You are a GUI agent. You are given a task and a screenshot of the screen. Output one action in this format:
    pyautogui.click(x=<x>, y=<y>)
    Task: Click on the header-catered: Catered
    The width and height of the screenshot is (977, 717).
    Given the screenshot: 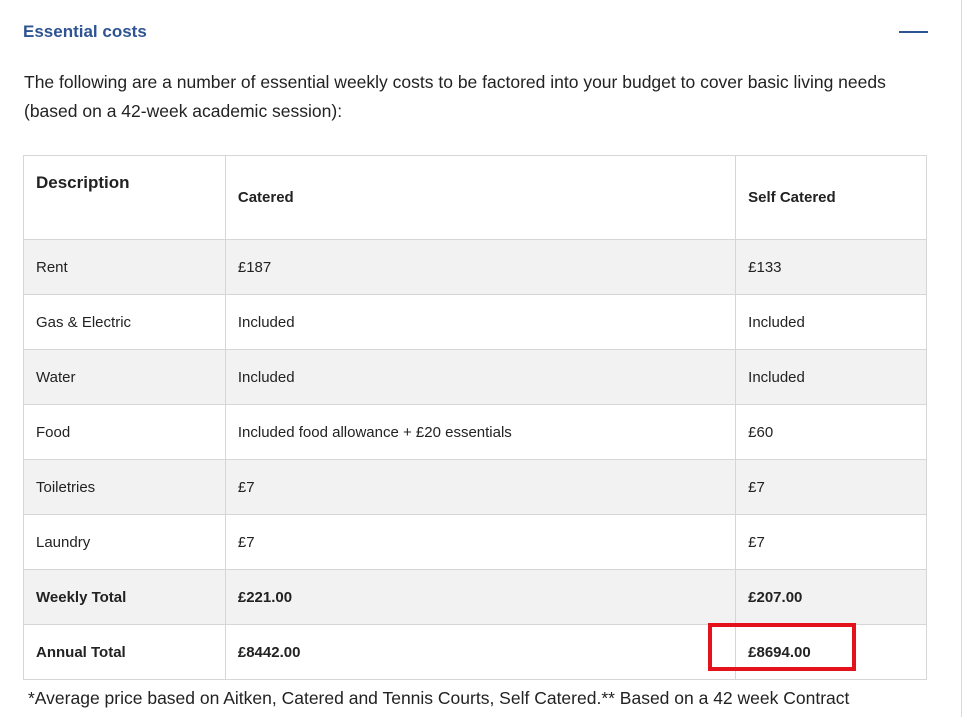 What is the action you would take?
    pyautogui.click(x=480, y=197)
    